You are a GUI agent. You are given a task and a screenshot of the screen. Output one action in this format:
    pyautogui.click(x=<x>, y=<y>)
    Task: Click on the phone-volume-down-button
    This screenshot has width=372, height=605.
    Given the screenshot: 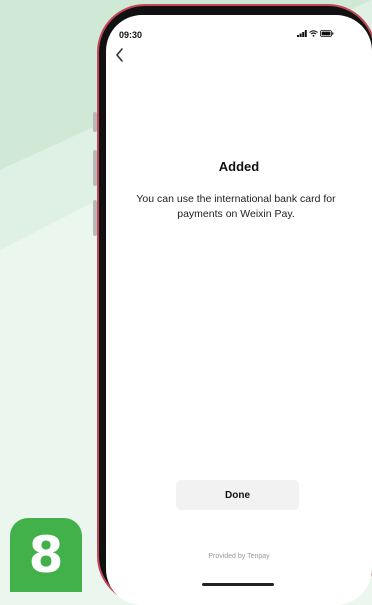 What is the action you would take?
    pyautogui.click(x=95, y=218)
    